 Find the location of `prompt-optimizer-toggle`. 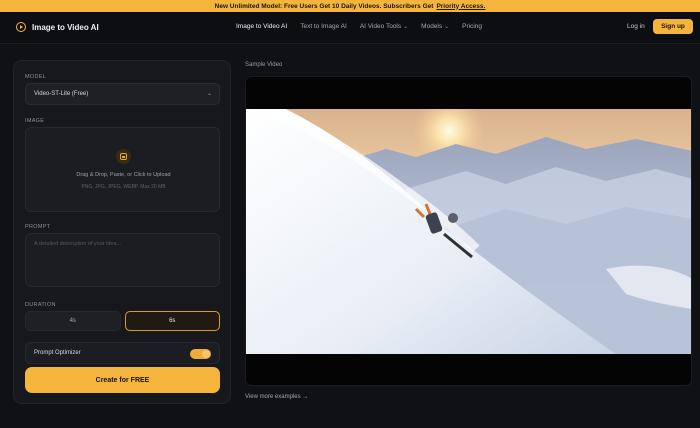

prompt-optimizer-toggle is located at coordinates (200, 354).